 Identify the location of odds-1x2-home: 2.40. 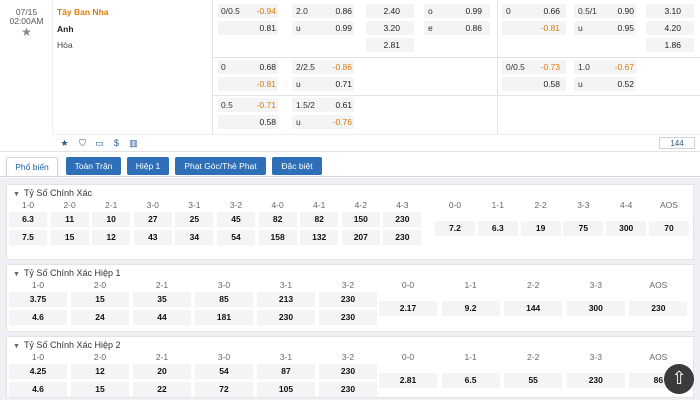
(383, 11).